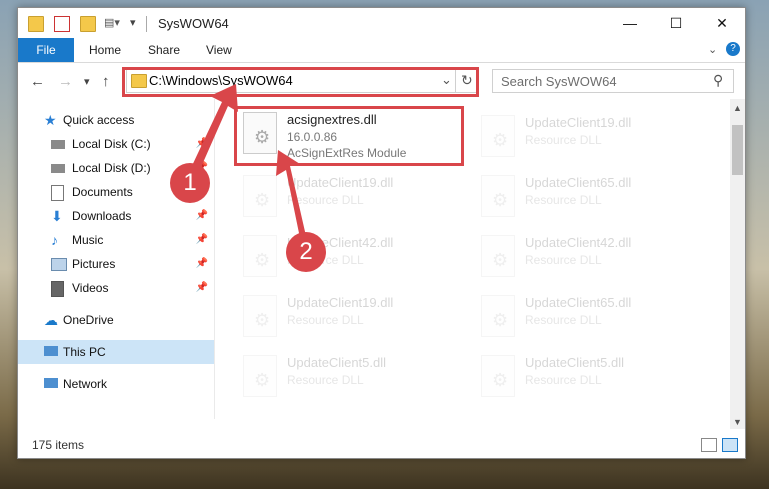 This screenshot has width=769, height=489. Describe the element at coordinates (248, 161) in the screenshot. I see `annotation-arrows` at that location.